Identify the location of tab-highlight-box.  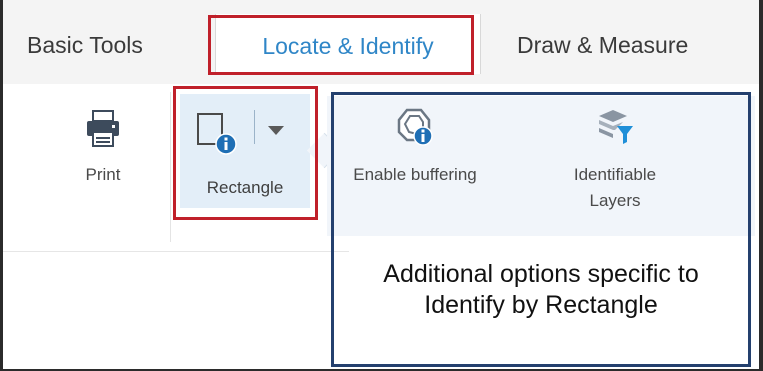
(341, 45).